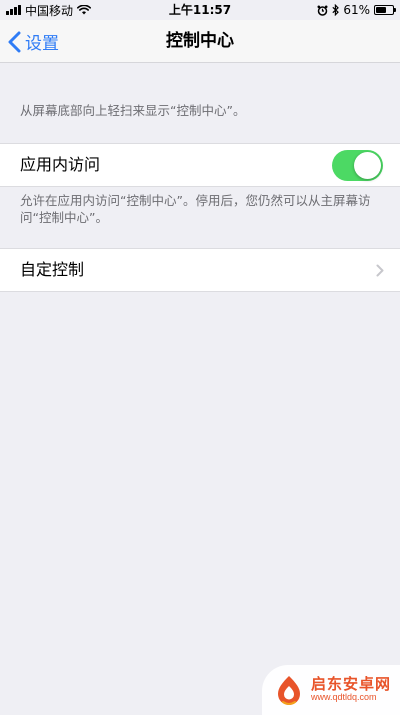  What do you see at coordinates (200, 165) in the screenshot?
I see `in-app-access-cell: 应用内访问` at bounding box center [200, 165].